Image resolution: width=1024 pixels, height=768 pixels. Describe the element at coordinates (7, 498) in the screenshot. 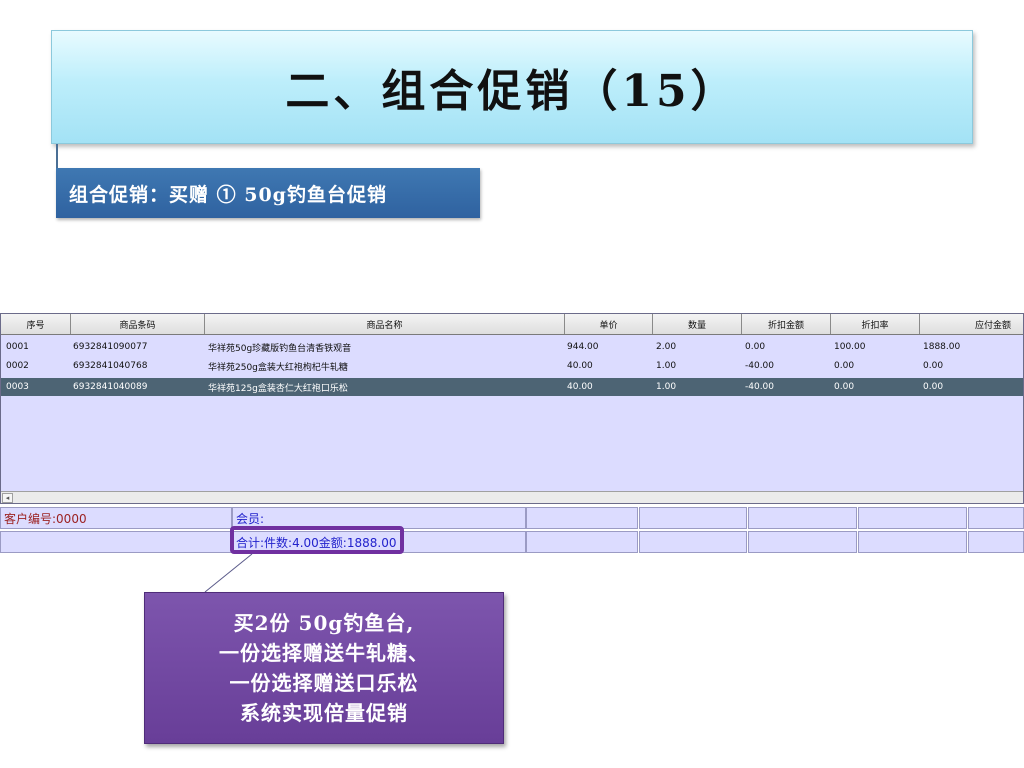

I see `scroll-left-icon: ◂` at that location.